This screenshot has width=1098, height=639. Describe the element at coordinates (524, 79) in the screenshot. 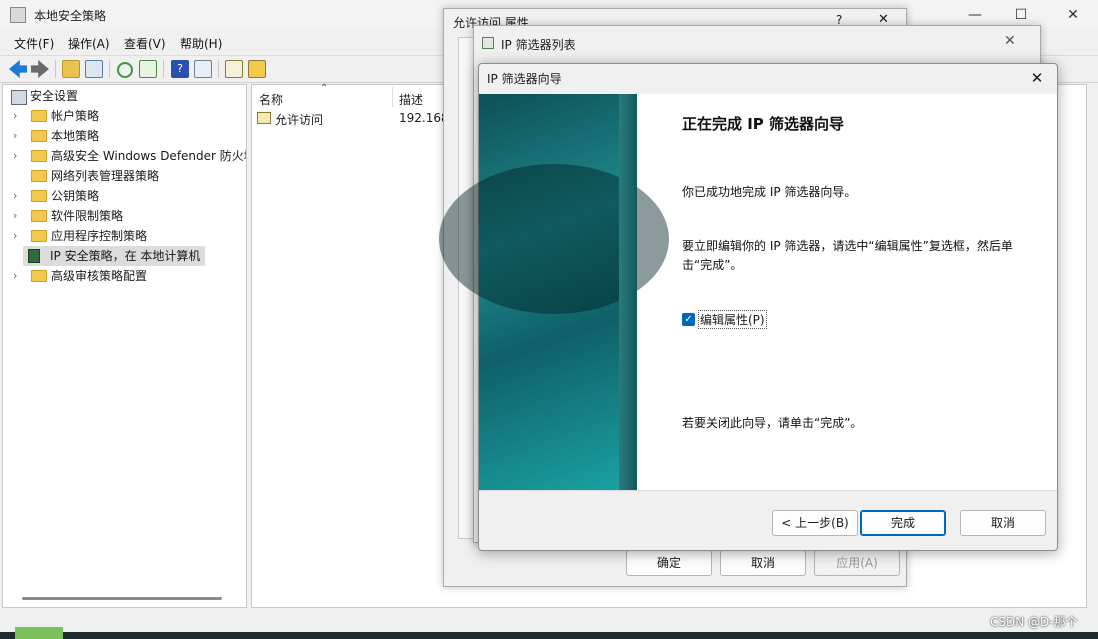

I see `wizard-title: IP 筛选器向导` at that location.